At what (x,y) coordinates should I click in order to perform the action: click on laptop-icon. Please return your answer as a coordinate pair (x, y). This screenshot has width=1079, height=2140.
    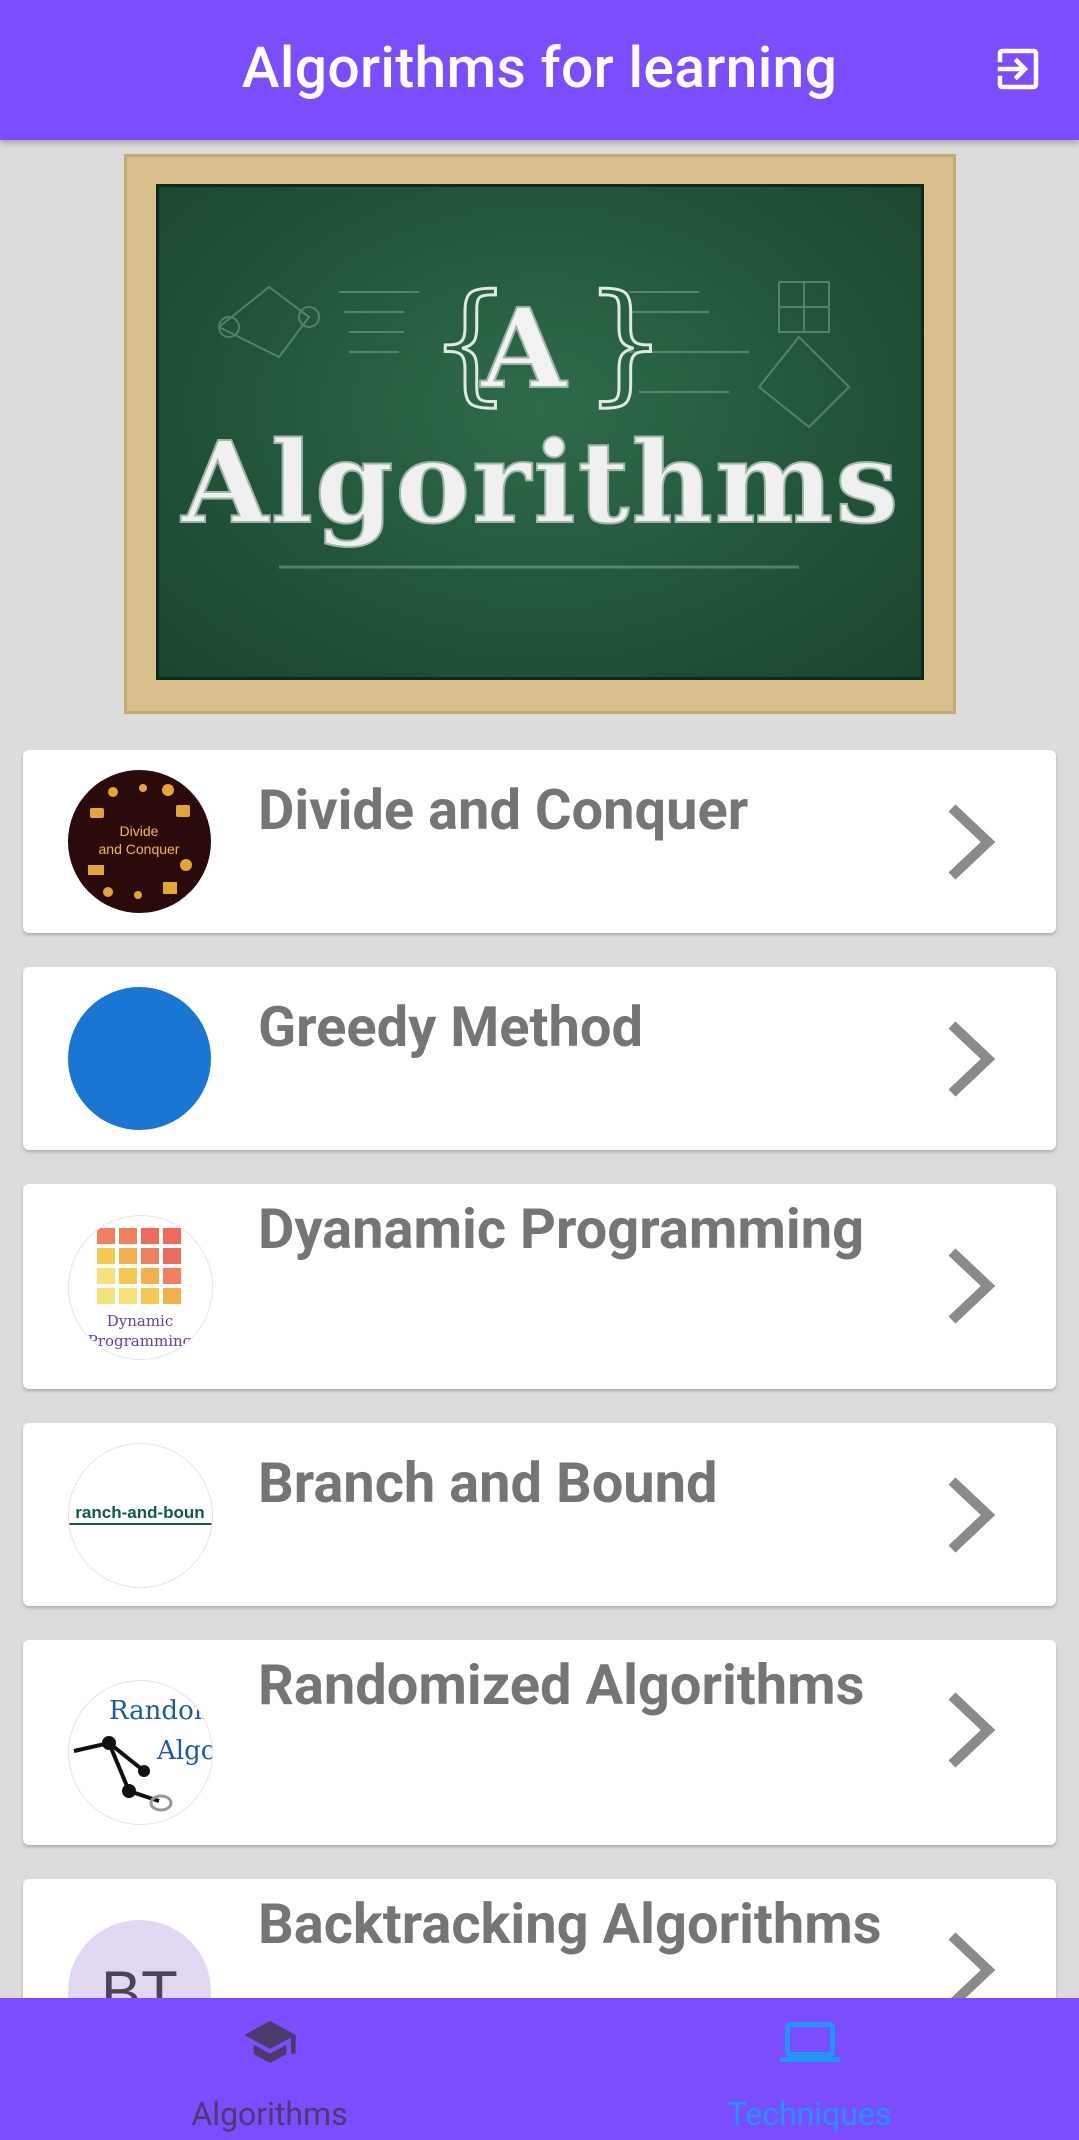
    Looking at the image, I should click on (810, 2042).